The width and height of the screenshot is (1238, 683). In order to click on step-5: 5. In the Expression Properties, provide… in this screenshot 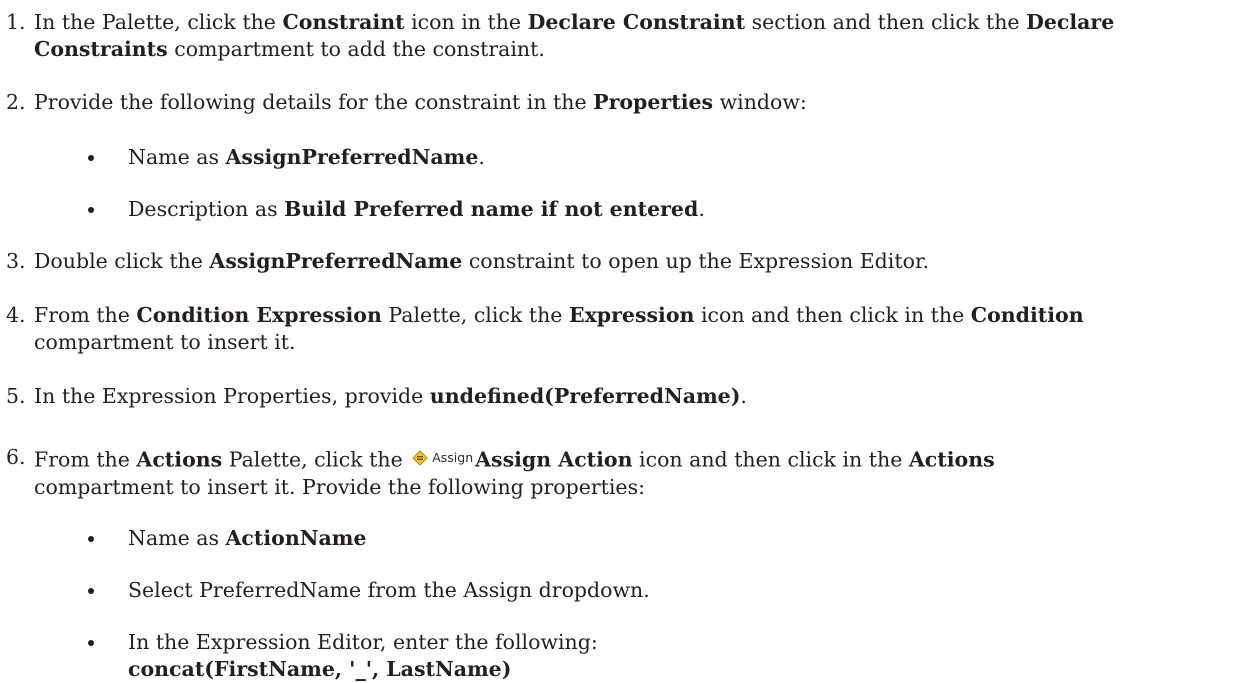, I will do `click(613, 396)`.